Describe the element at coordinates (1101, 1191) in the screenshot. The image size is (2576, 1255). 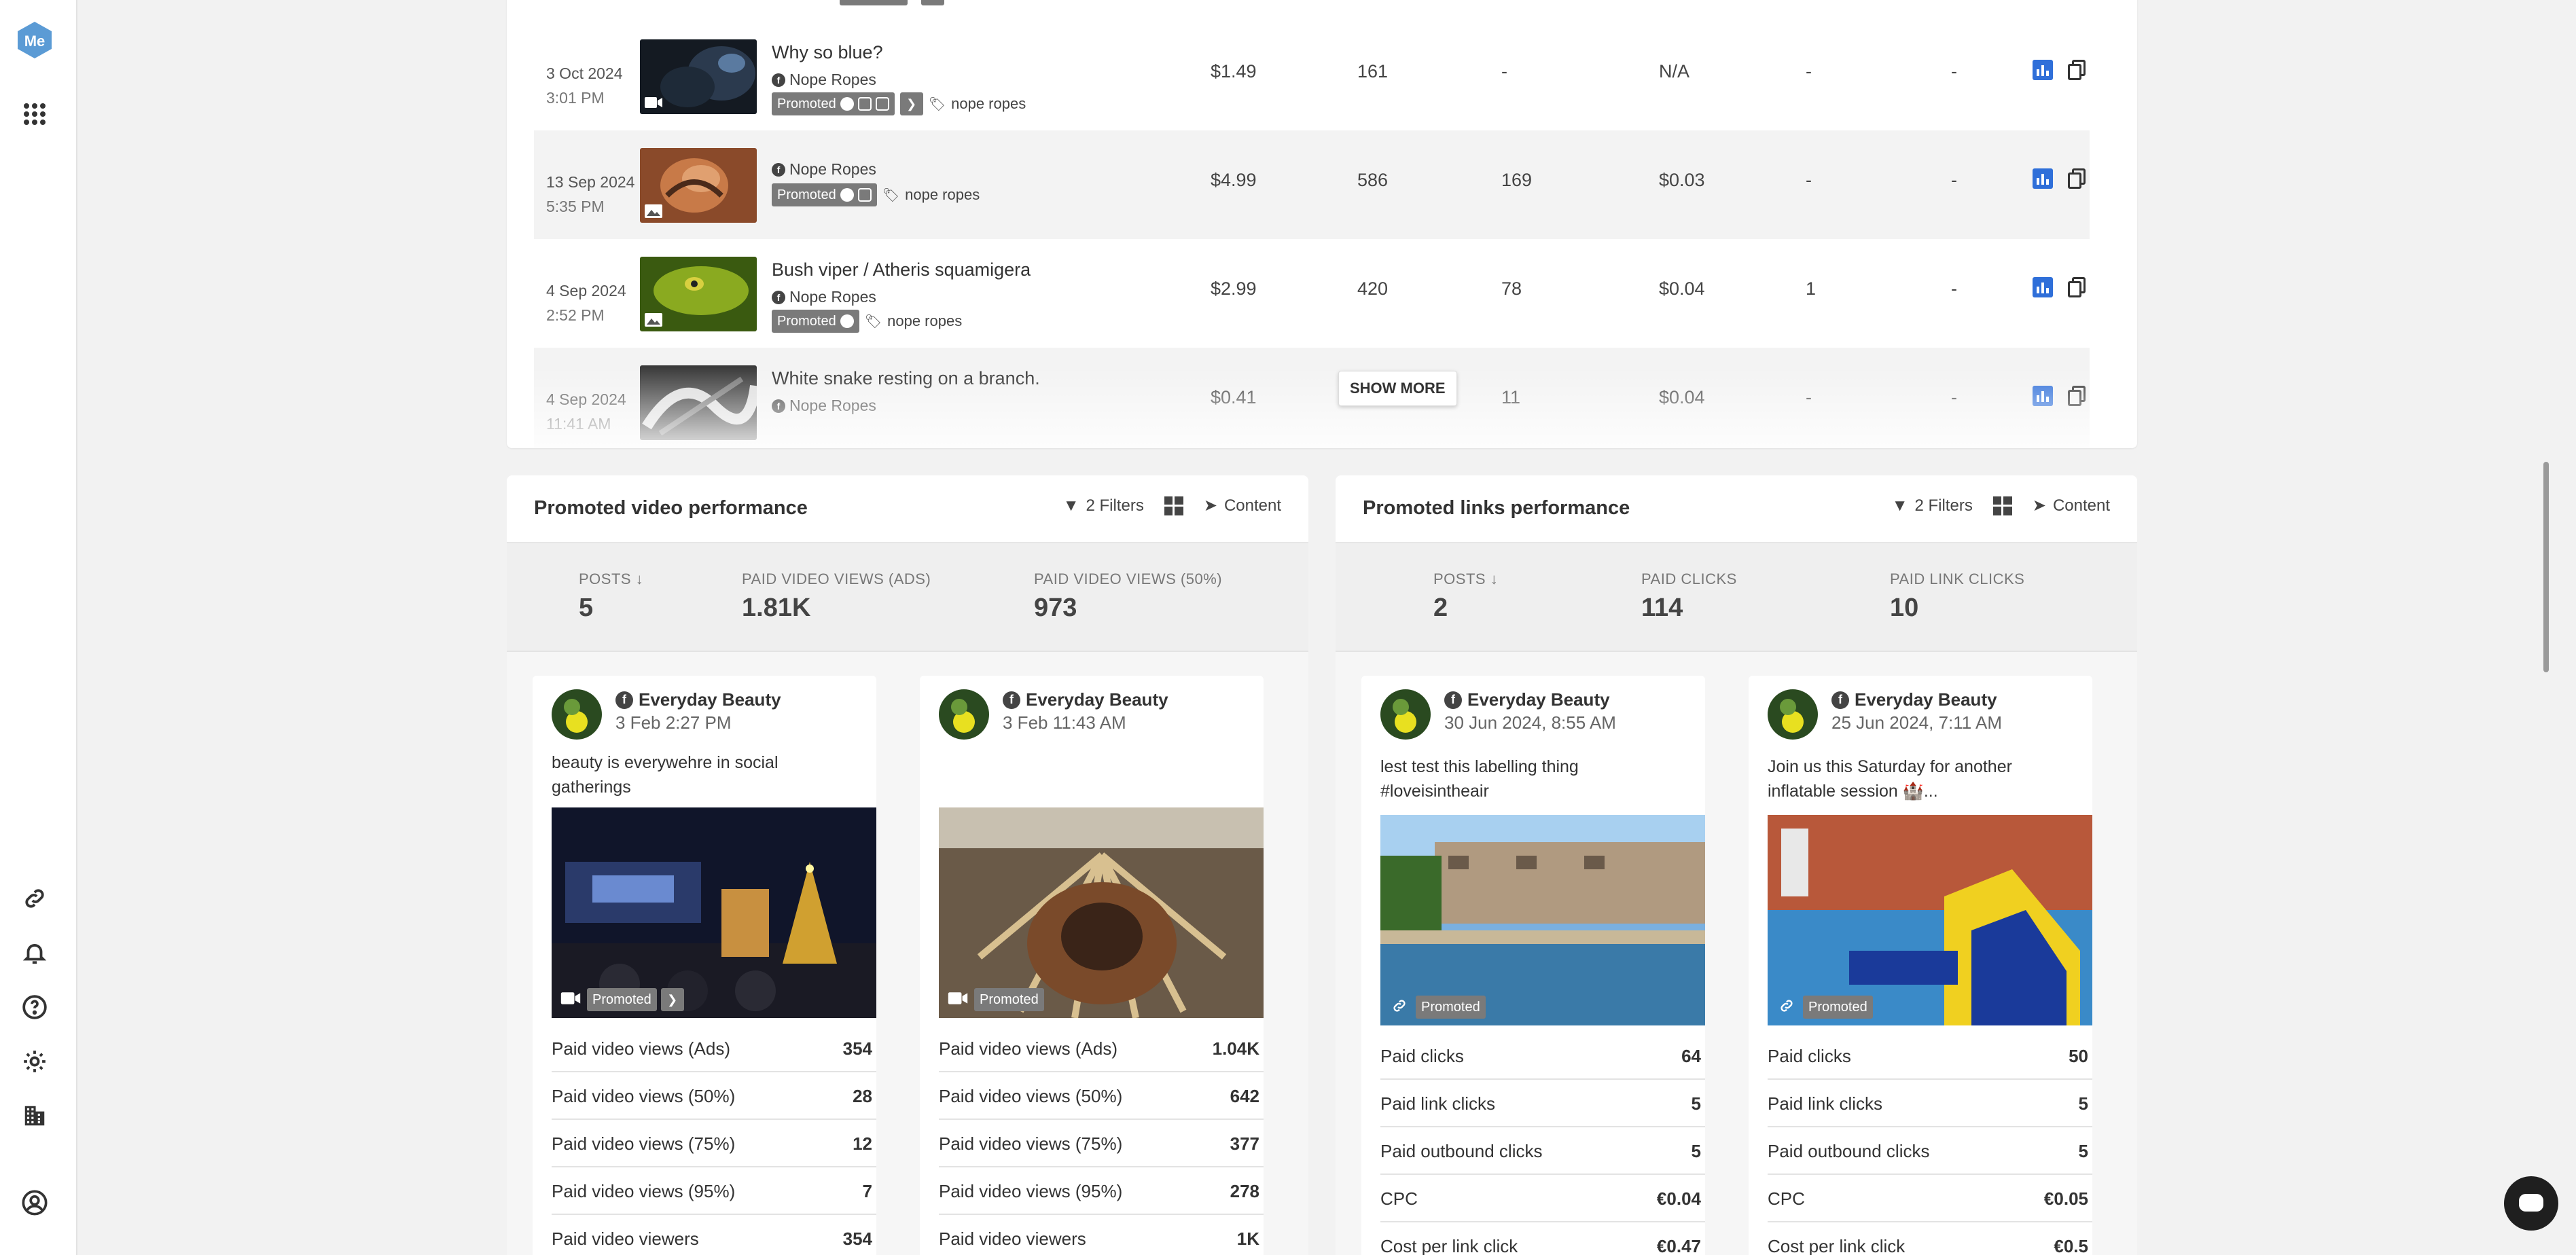
I see `stat-row: Paid video views (95%) 278` at that location.